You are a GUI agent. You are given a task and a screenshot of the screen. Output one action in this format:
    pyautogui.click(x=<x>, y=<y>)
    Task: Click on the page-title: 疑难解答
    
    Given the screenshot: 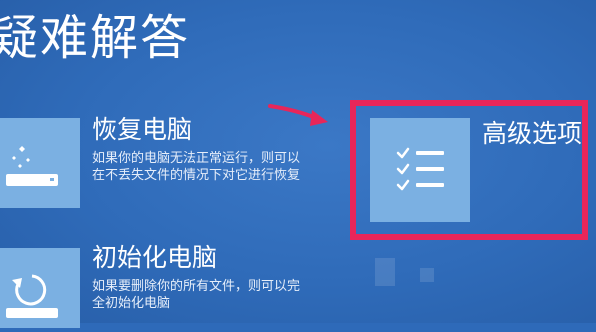 What is the action you would take?
    pyautogui.click(x=95, y=38)
    